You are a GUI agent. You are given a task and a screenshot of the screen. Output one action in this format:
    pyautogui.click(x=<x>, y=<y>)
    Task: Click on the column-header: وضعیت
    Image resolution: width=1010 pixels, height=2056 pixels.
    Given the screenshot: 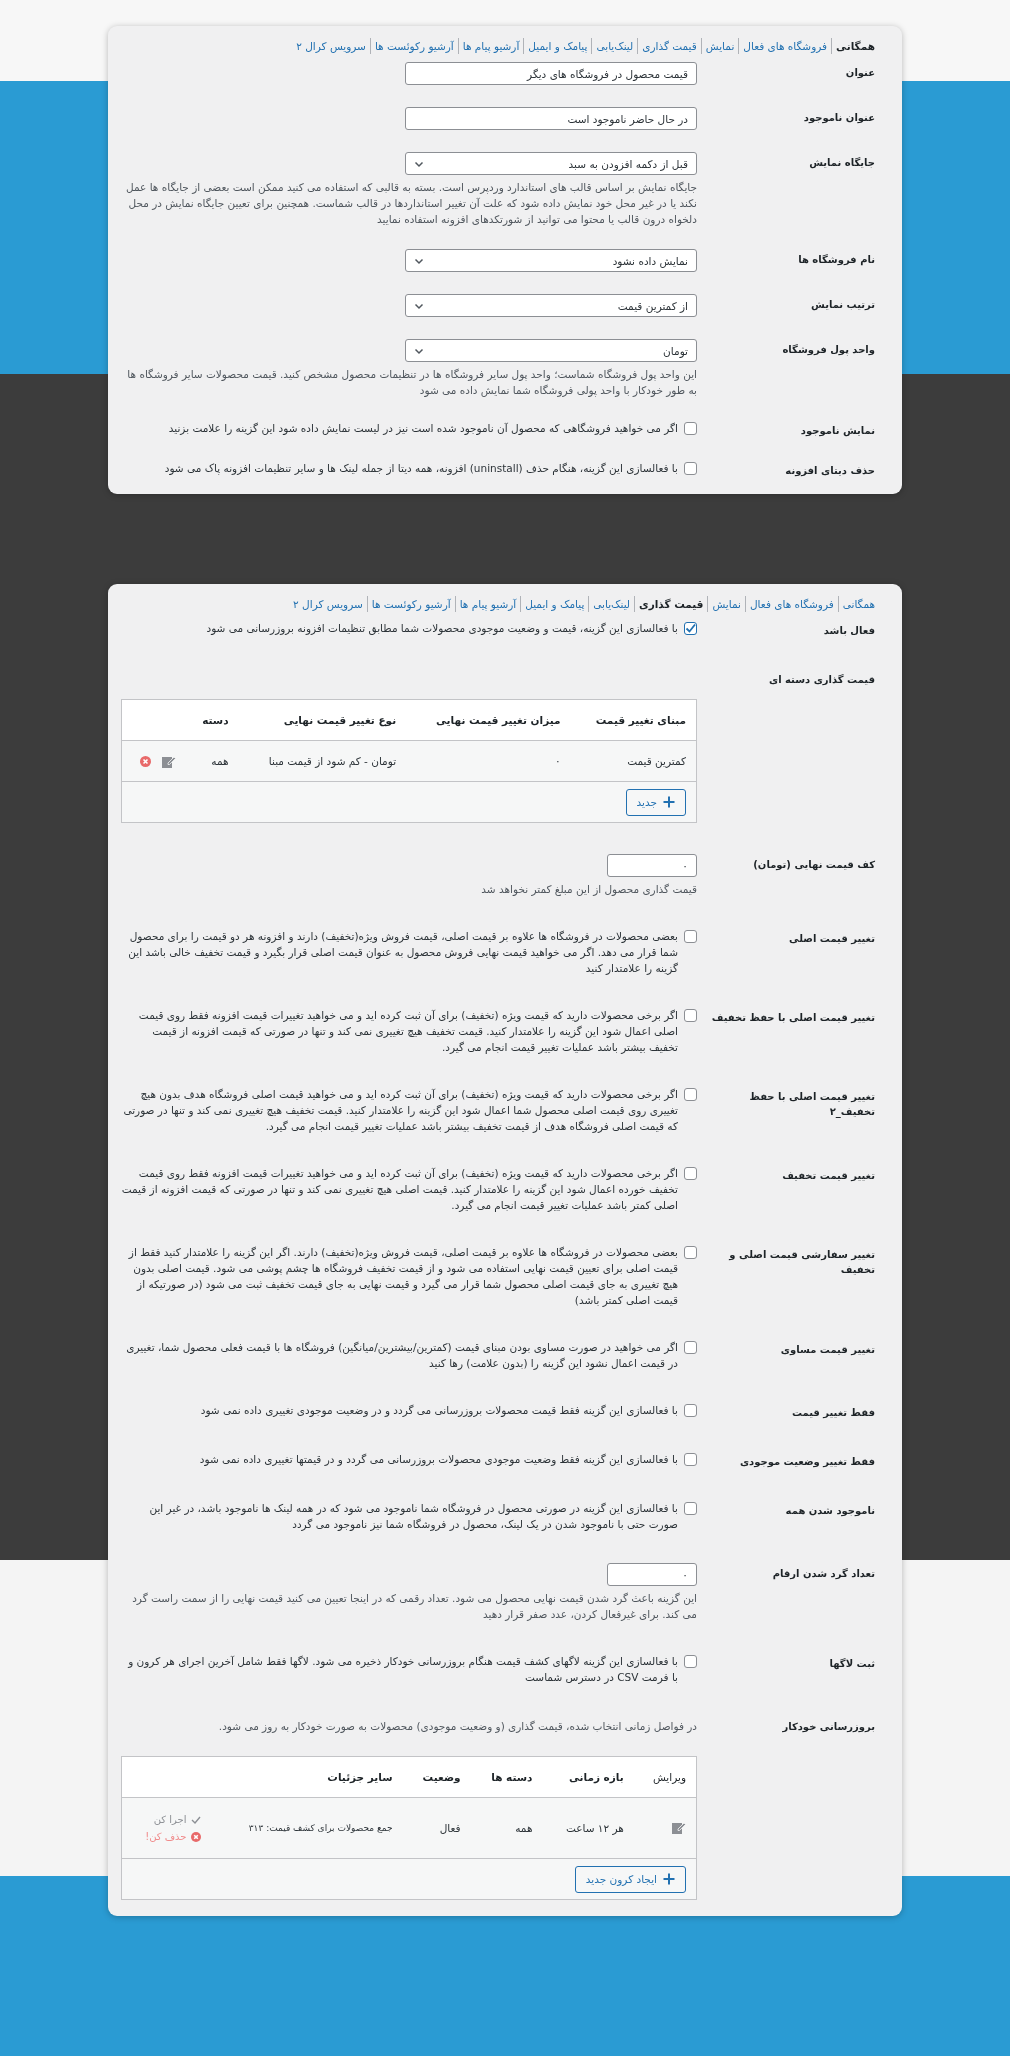 What is the action you would take?
    pyautogui.click(x=436, y=1777)
    